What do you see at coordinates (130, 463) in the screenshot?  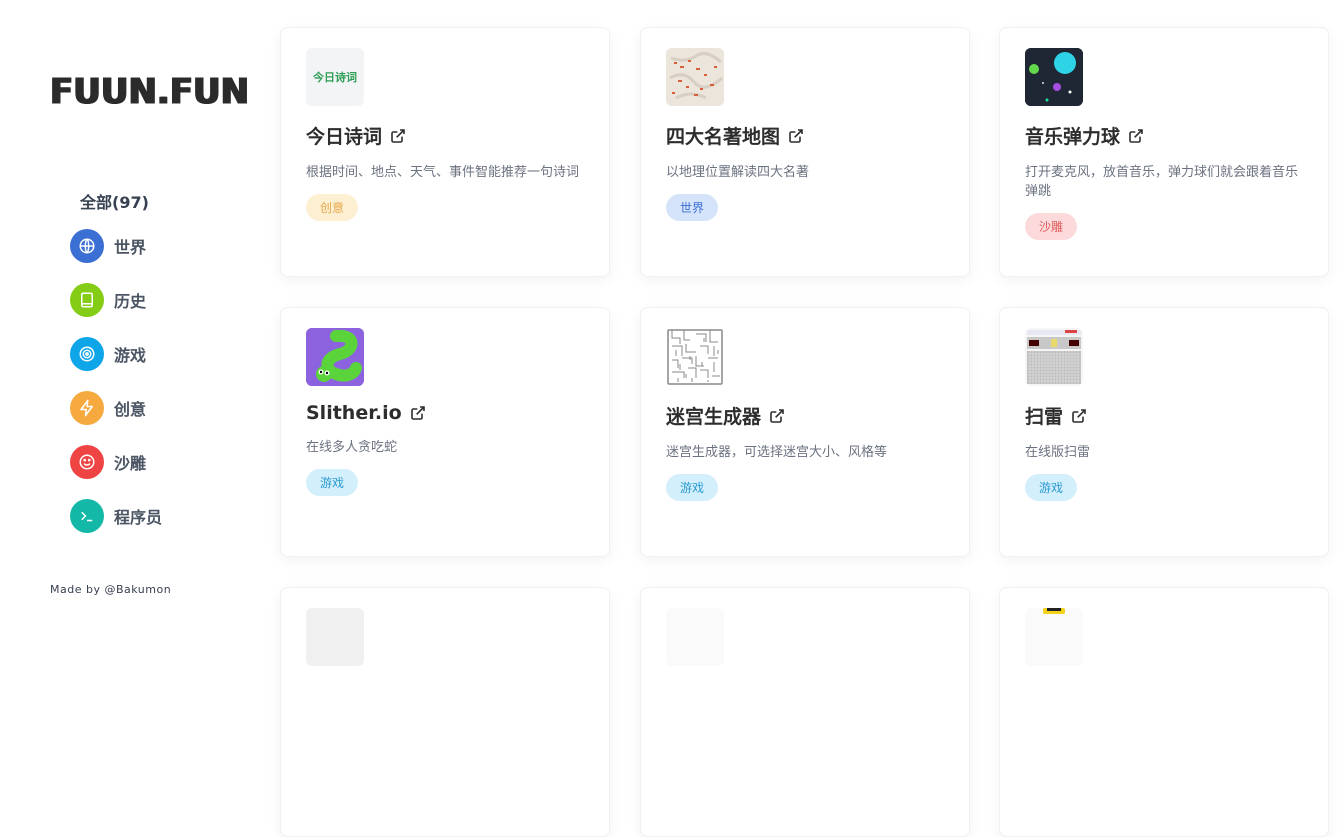 I see `nav-label: 沙雕` at bounding box center [130, 463].